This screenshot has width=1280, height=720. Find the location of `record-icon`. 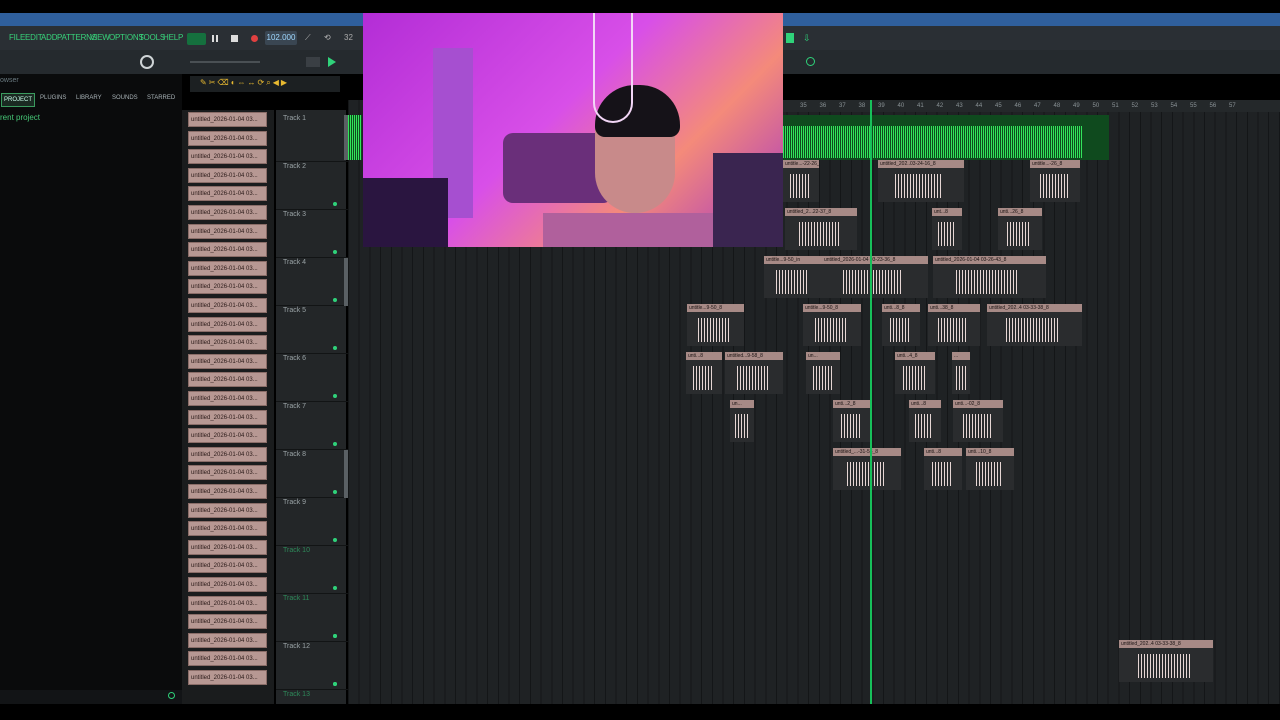

record-icon is located at coordinates (254, 38).